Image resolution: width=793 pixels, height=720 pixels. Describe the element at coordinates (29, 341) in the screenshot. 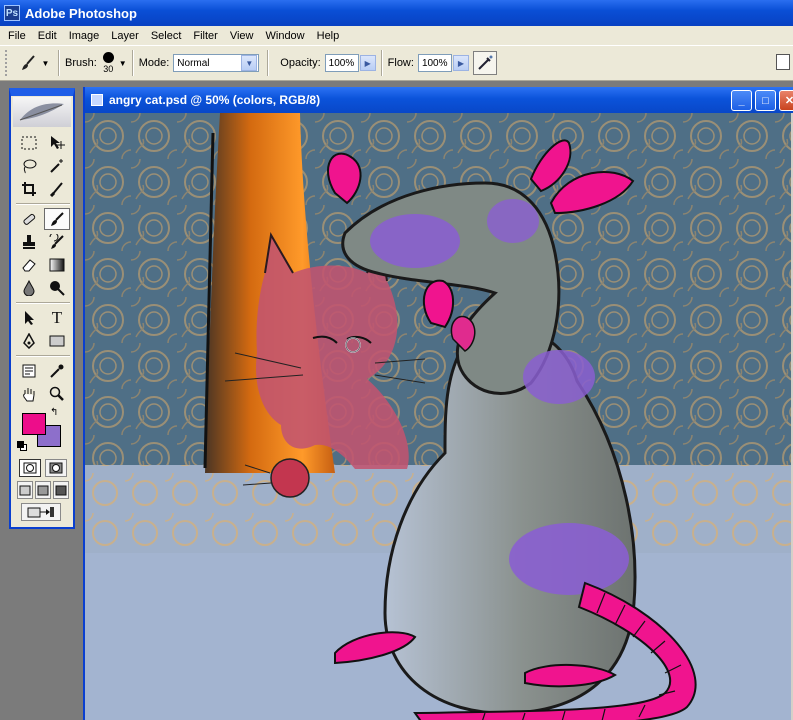

I see `pen-tool-icon` at that location.